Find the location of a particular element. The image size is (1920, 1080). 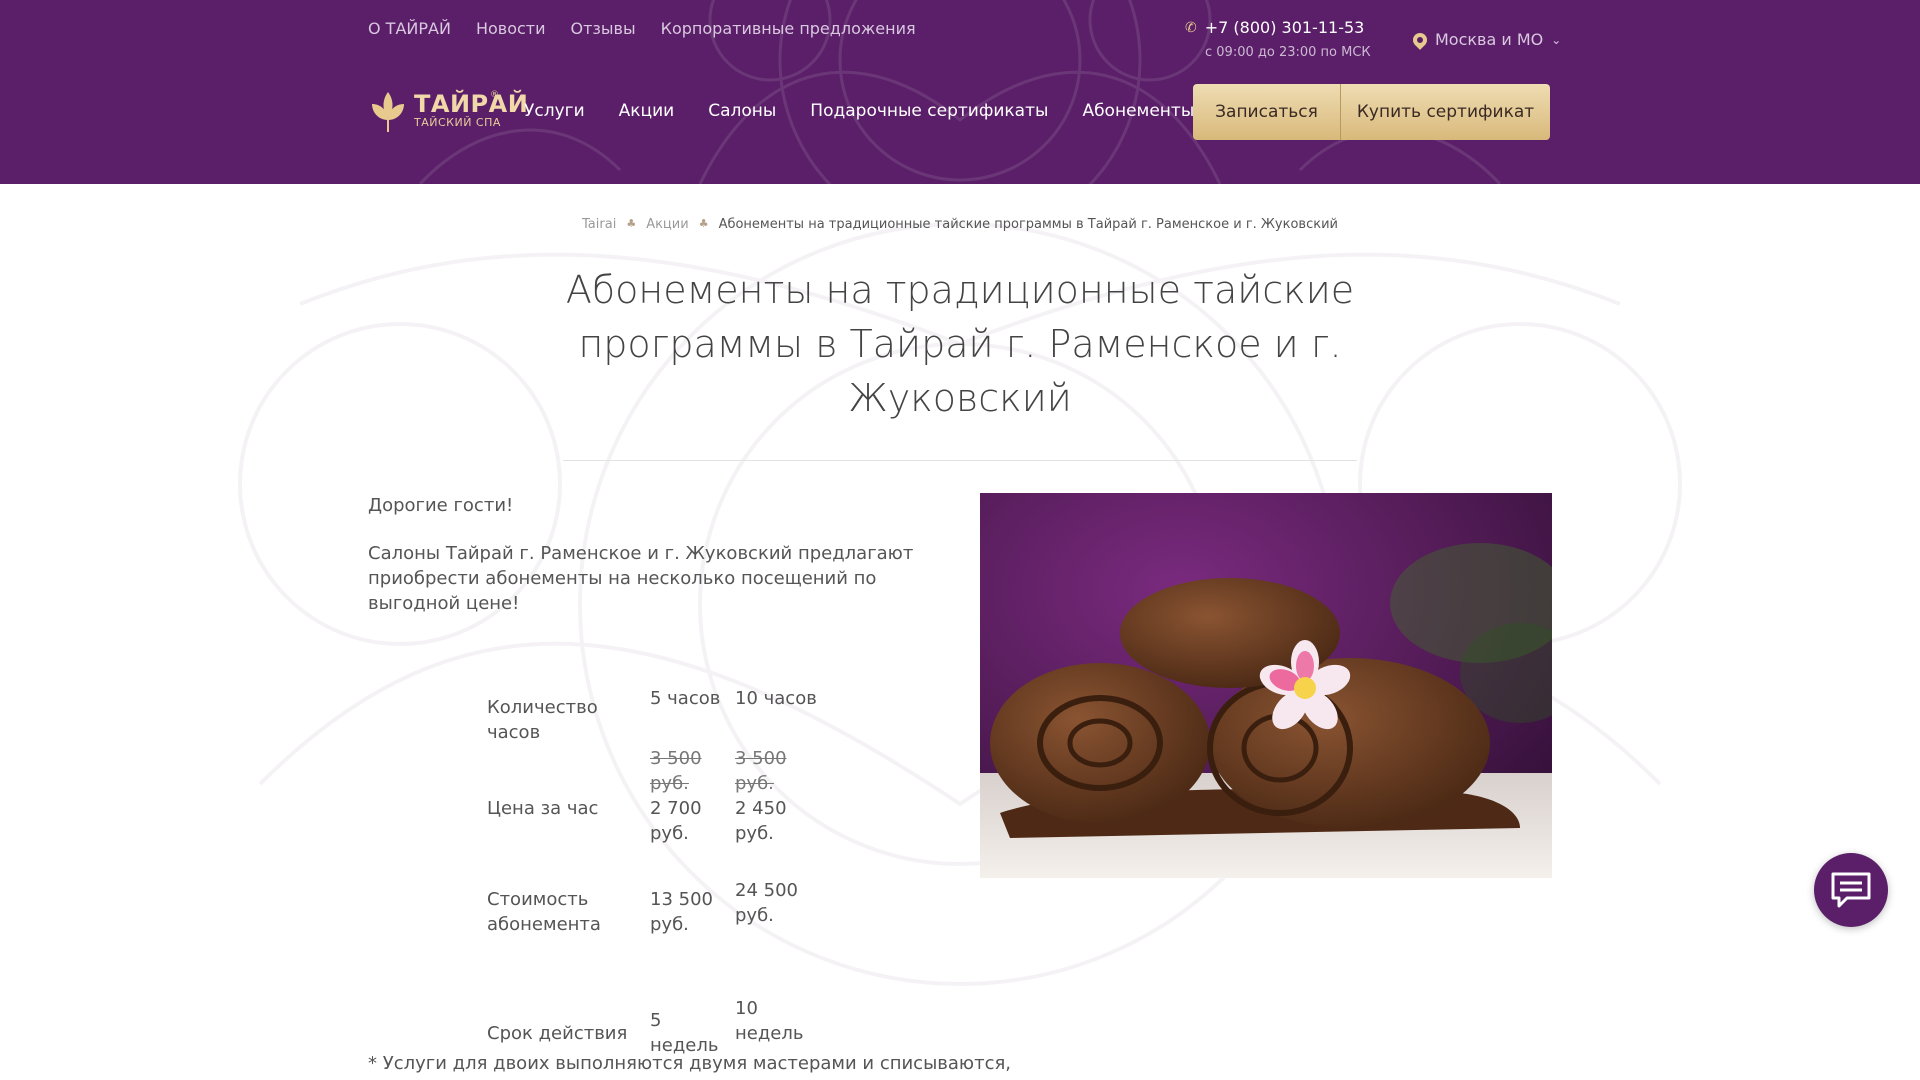

top-link-reviews: Отзывы is located at coordinates (603, 28).